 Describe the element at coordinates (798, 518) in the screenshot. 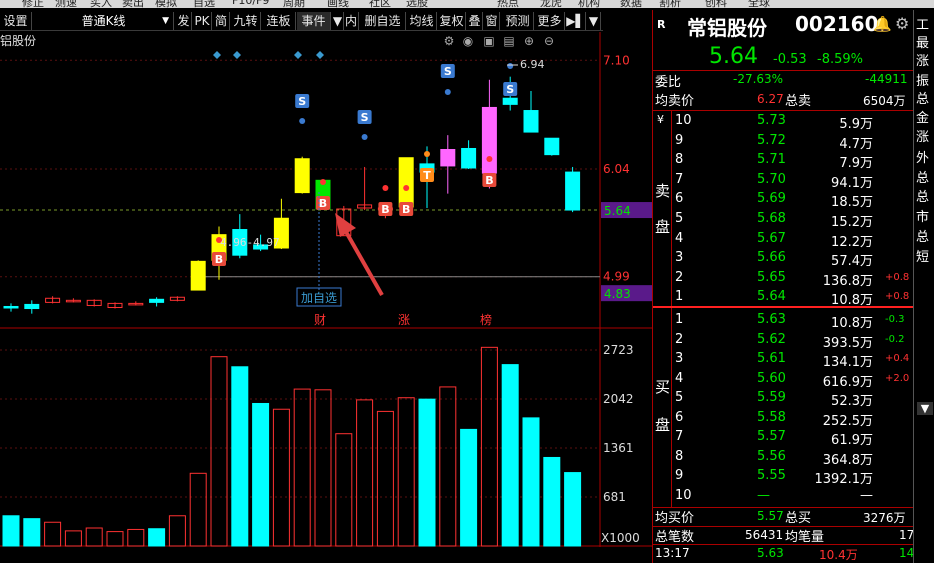

I see `total-buy-label: 总买` at that location.